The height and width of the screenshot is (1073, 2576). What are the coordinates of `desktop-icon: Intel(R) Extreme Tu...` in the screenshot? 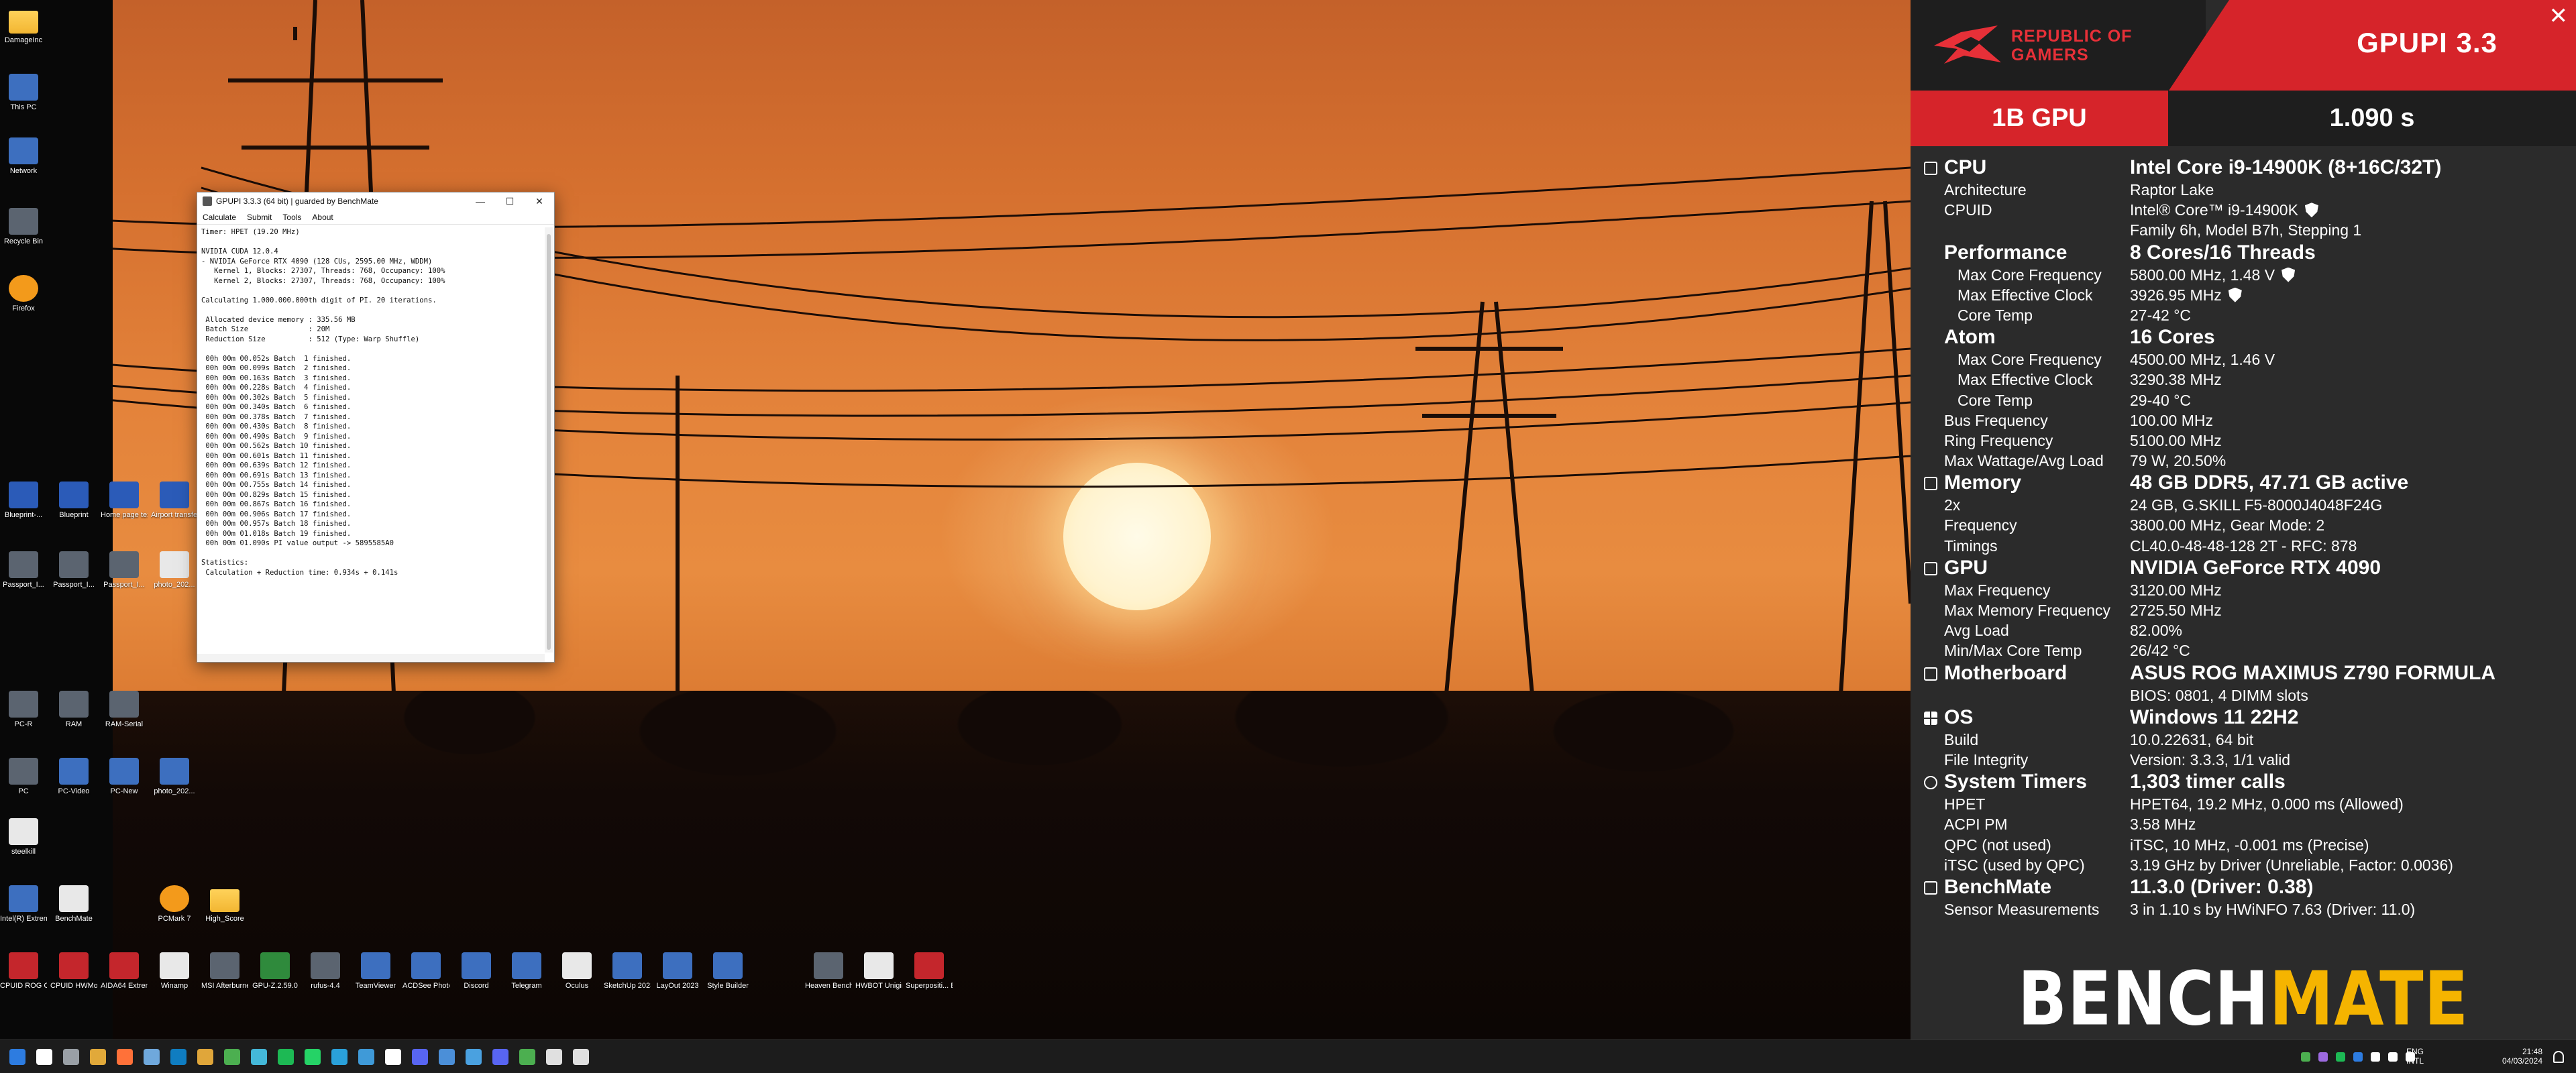 It's located at (23, 904).